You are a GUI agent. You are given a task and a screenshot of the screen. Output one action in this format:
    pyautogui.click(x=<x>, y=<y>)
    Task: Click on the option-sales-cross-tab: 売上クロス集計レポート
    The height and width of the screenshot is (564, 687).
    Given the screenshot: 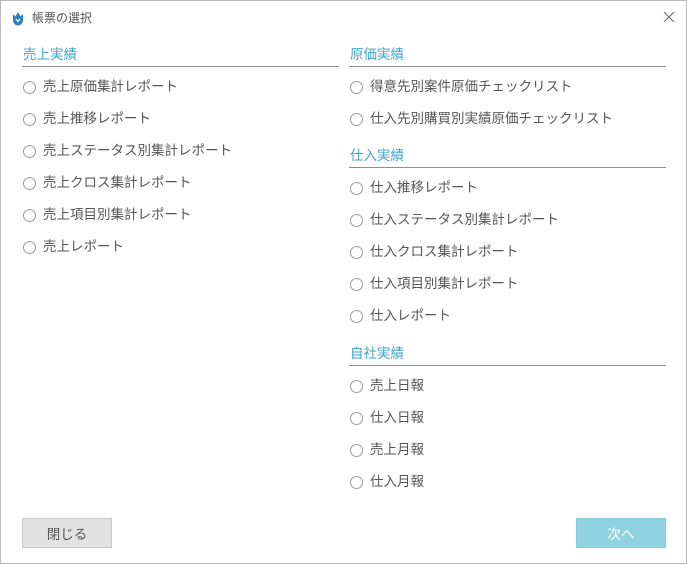 What is the action you would take?
    pyautogui.click(x=180, y=183)
    